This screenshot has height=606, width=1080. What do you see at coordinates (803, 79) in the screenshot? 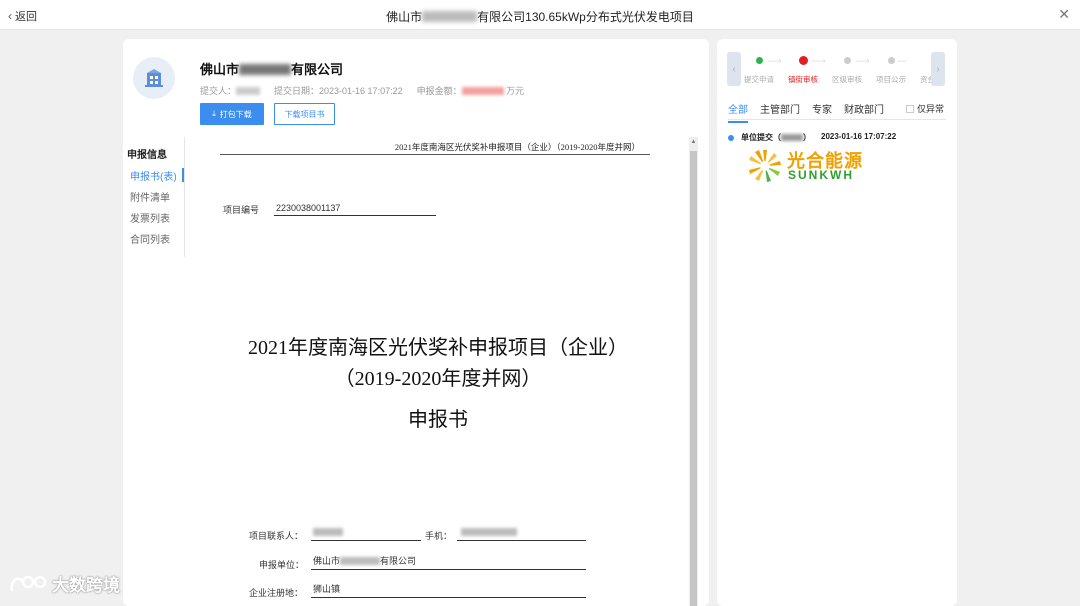
I see `step-label: 镇街审核` at bounding box center [803, 79].